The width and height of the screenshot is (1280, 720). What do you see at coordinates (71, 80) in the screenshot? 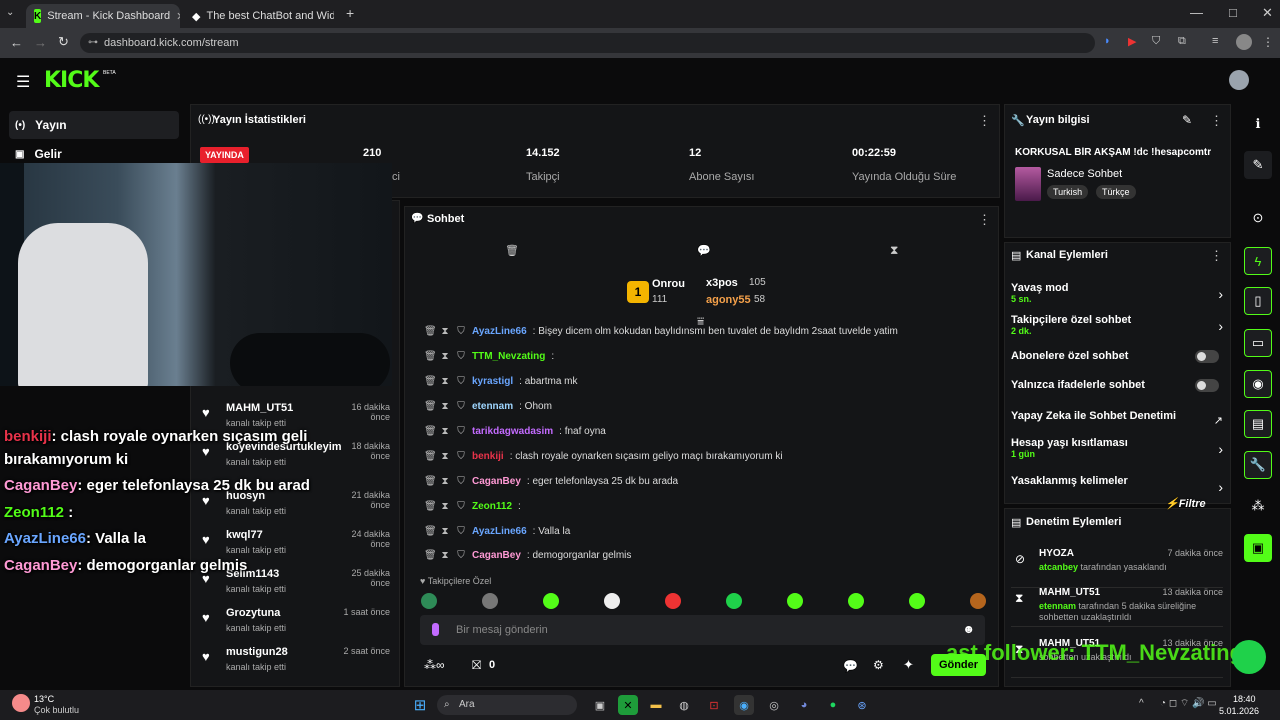
I see `kick-logo: KICK` at bounding box center [71, 80].